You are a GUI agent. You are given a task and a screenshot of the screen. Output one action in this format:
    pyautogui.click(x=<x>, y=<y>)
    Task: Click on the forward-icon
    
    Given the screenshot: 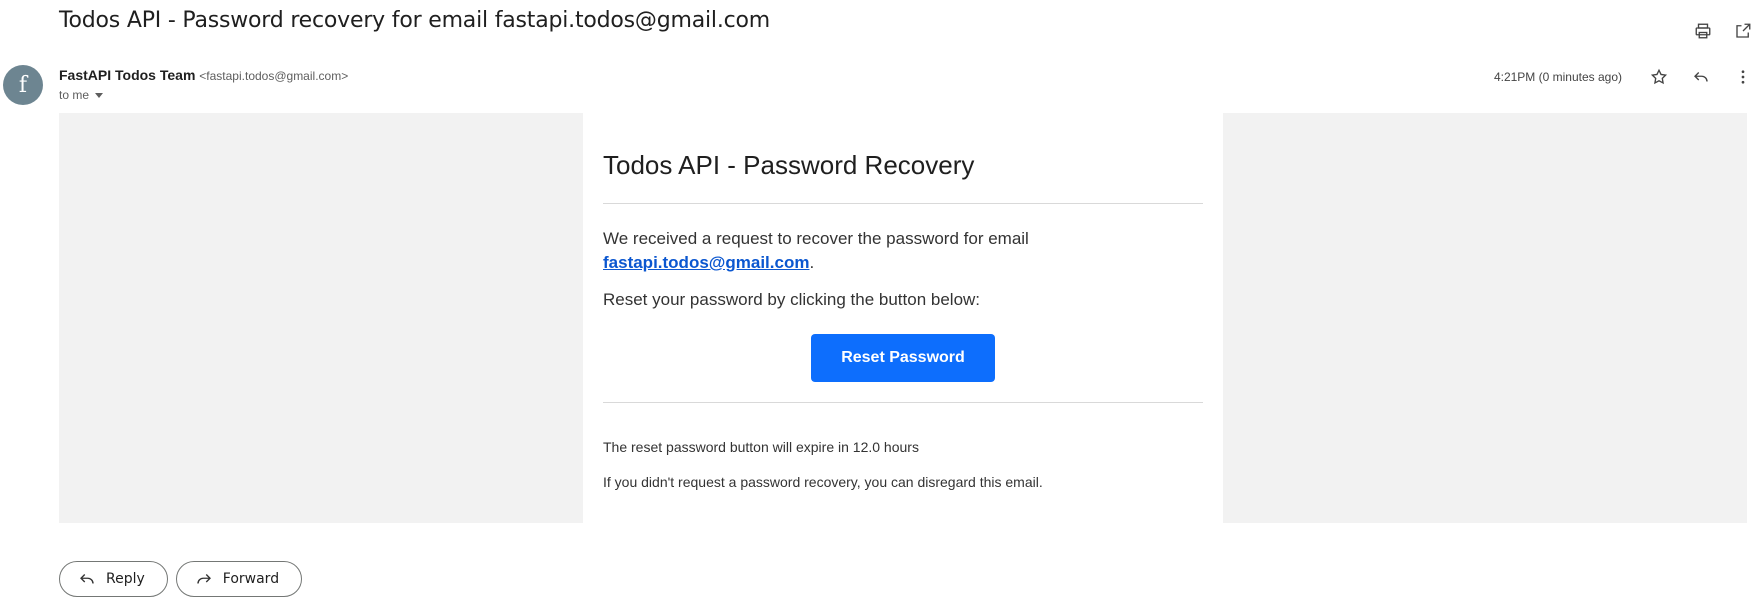 What is the action you would take?
    pyautogui.click(x=204, y=579)
    